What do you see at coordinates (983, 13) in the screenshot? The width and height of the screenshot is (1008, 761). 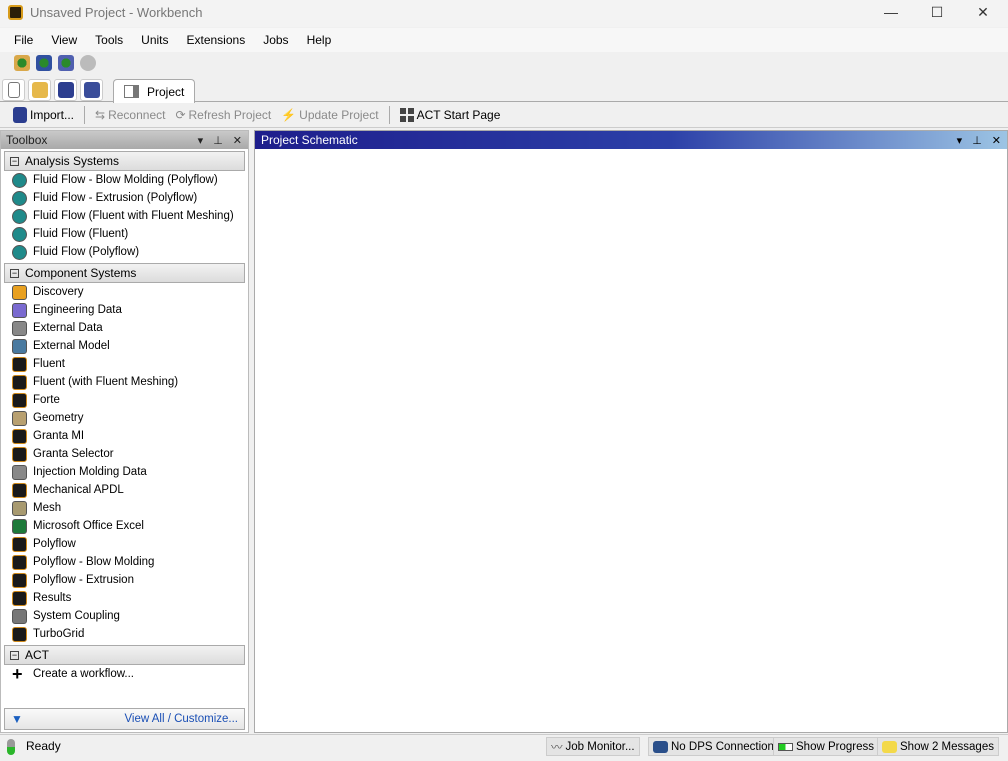 I see `close-button: ✕` at bounding box center [983, 13].